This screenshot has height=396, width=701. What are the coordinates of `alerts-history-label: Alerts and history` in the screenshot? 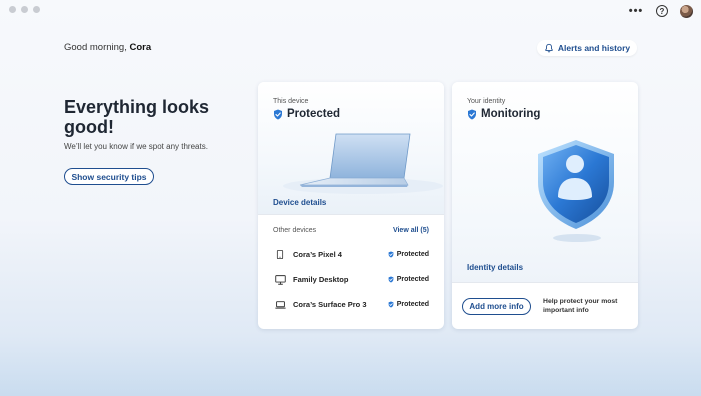 It's located at (594, 48).